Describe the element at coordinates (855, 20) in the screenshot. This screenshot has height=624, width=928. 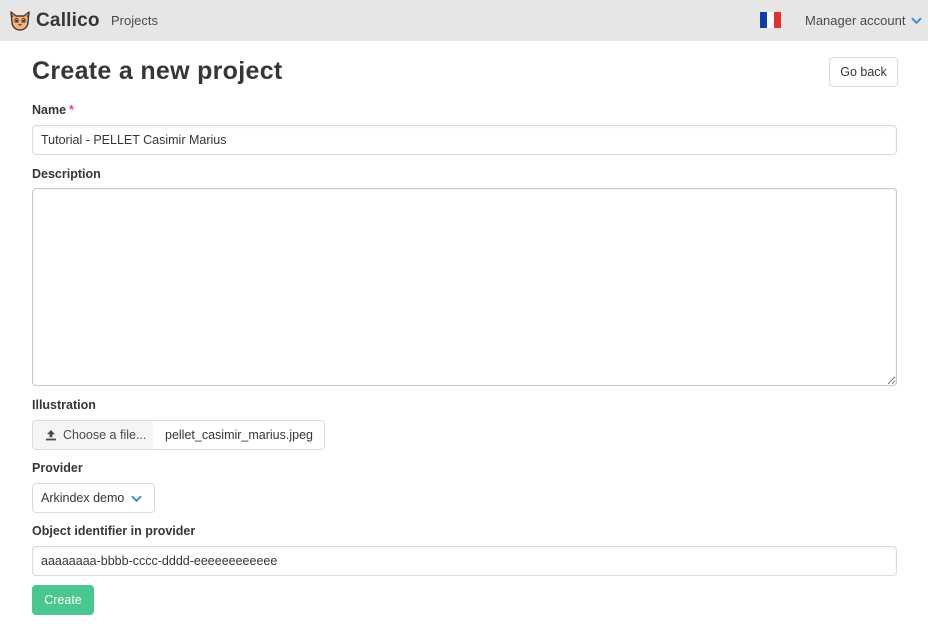
I see `account-label: Manager account` at that location.